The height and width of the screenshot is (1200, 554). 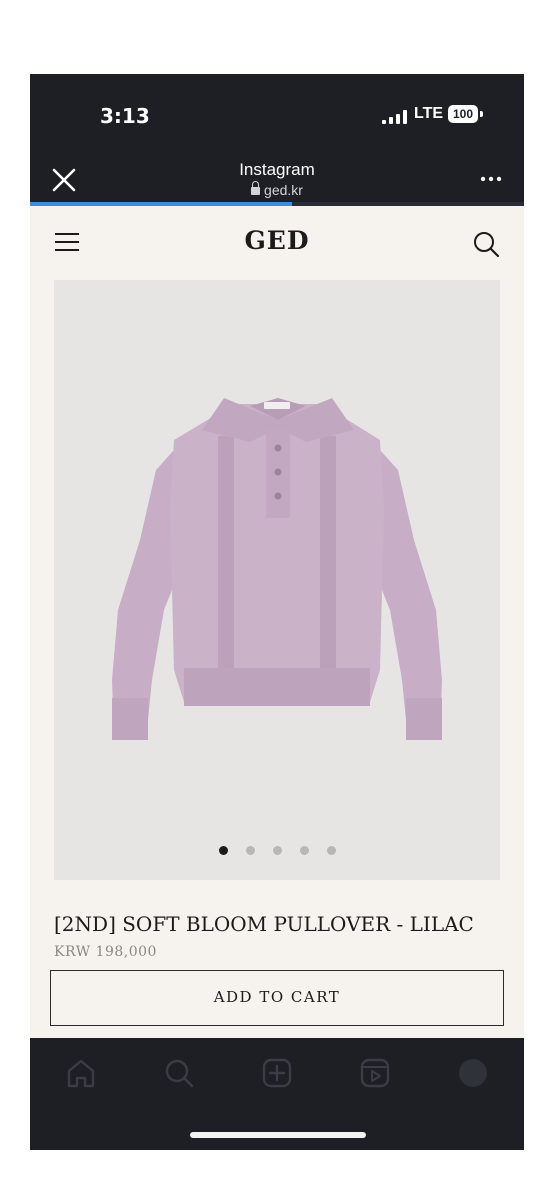 What do you see at coordinates (264, 924) in the screenshot?
I see `product-title: [2ND] SOFT BLOOM PULLOVER - LILAC` at bounding box center [264, 924].